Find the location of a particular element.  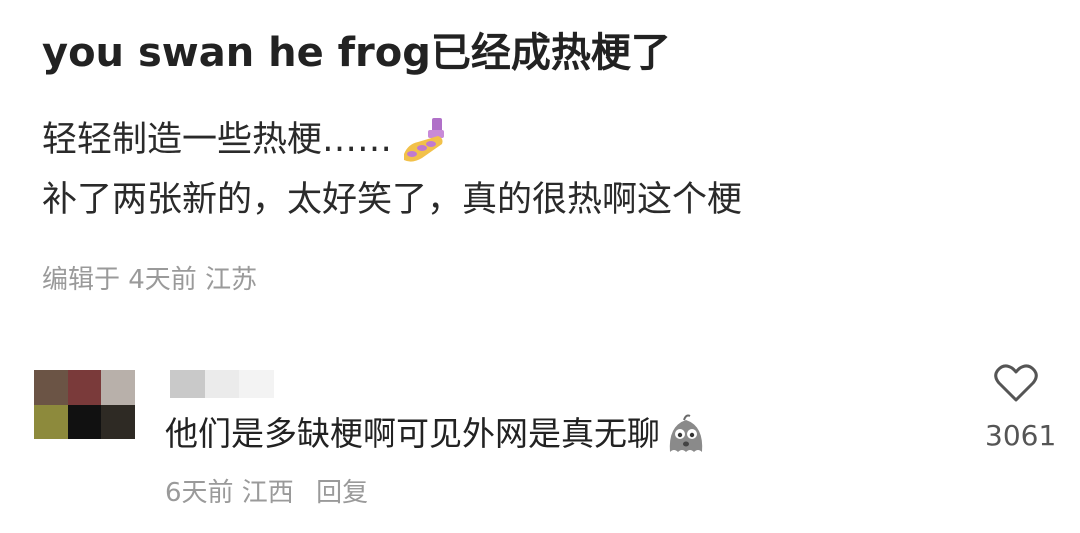

comment-time-location: 6天前 江西 is located at coordinates (229, 493).